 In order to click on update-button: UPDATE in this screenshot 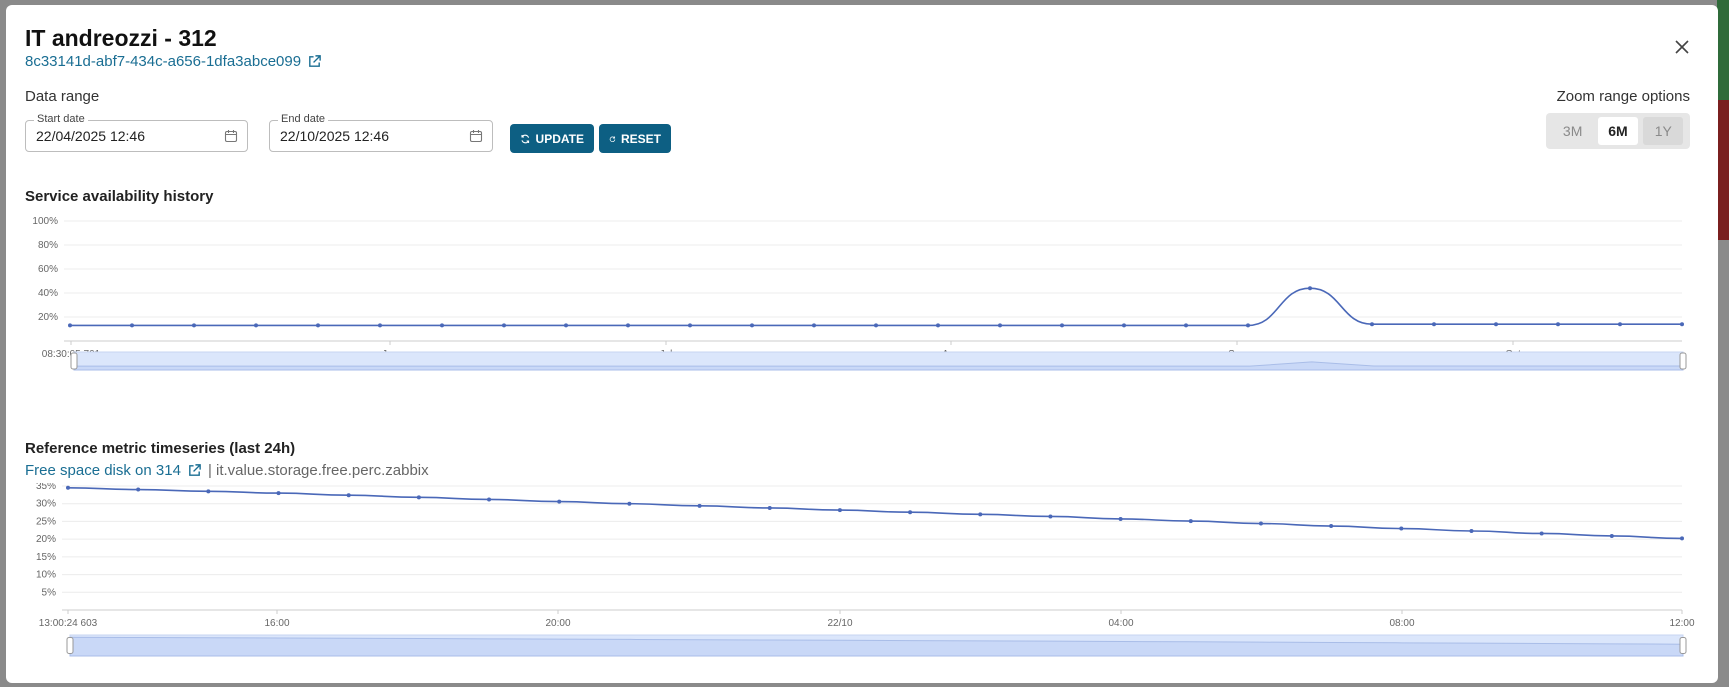, I will do `click(552, 138)`.